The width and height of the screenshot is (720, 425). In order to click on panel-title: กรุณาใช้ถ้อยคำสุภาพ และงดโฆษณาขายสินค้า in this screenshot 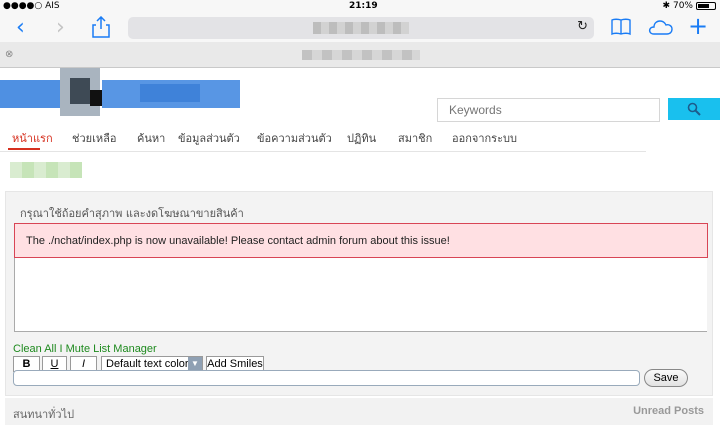, I will do `click(132, 213)`.